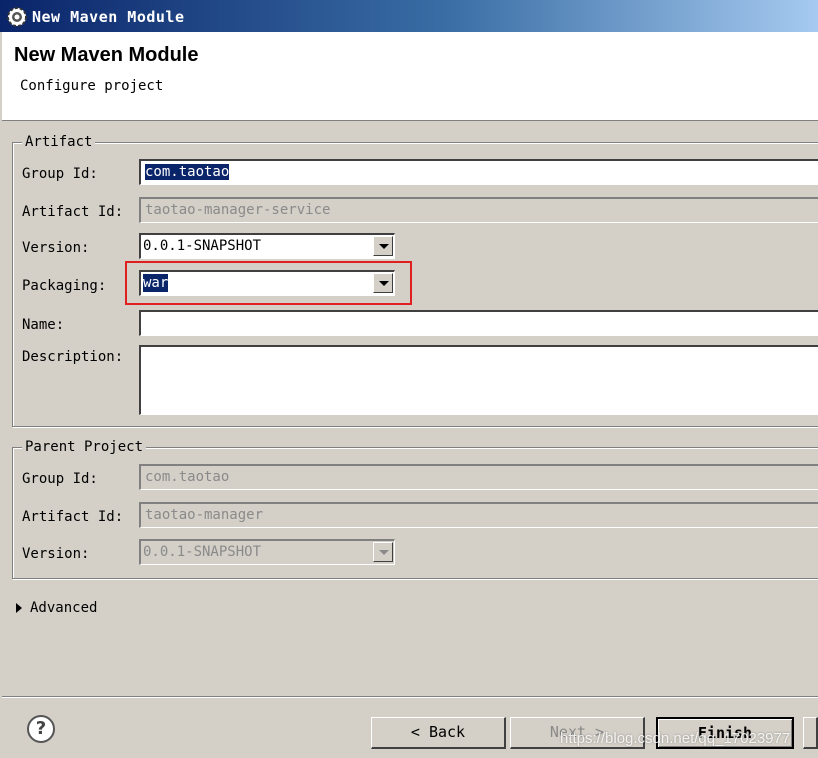  Describe the element at coordinates (478, 210) in the screenshot. I see `artifact-id-input: taotao-manager-service` at that location.